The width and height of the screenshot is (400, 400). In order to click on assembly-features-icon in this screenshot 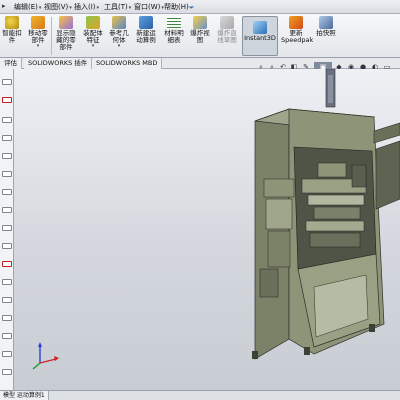, I will do `click(93, 22)`.